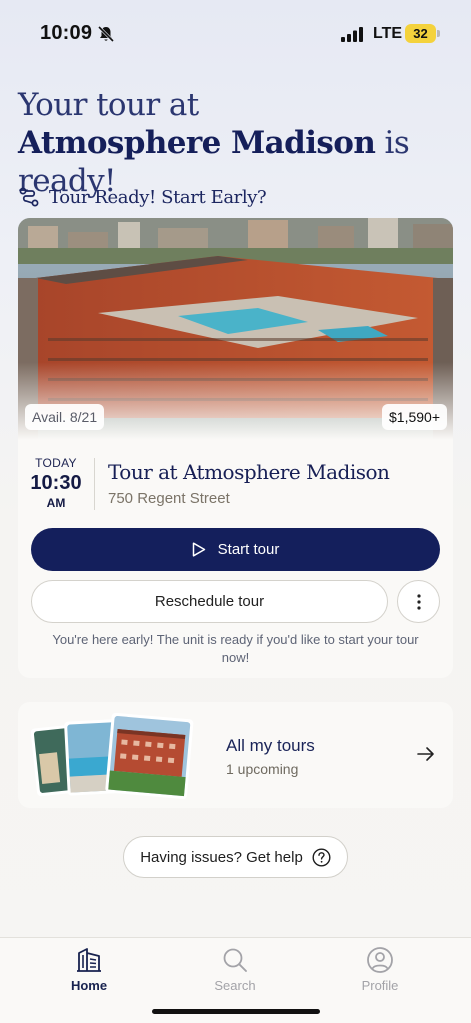 Image resolution: width=471 pixels, height=1023 pixels. I want to click on battery-icon: 32, so click(423, 34).